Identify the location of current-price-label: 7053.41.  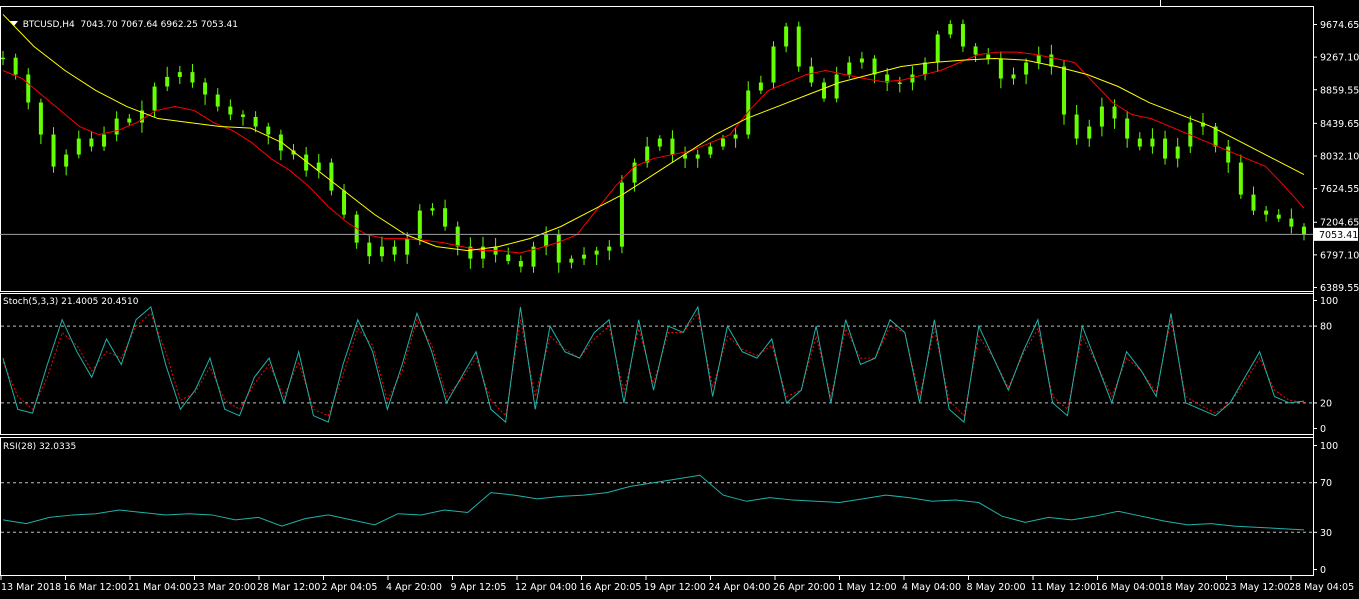
(1338, 235).